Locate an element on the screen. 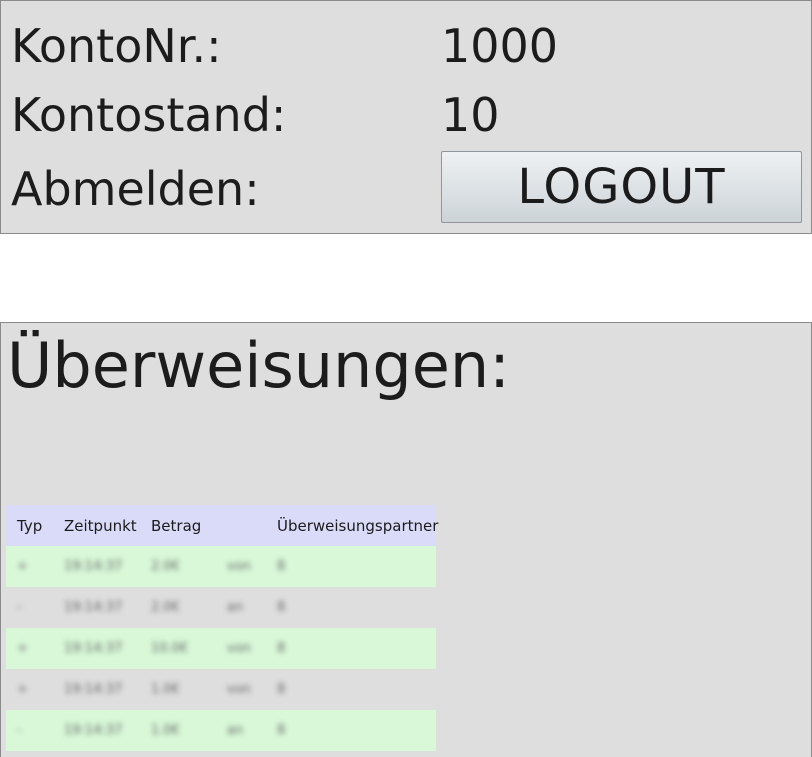  table-row: + 19:14:37 1.0€ von 8 is located at coordinates (221, 689).